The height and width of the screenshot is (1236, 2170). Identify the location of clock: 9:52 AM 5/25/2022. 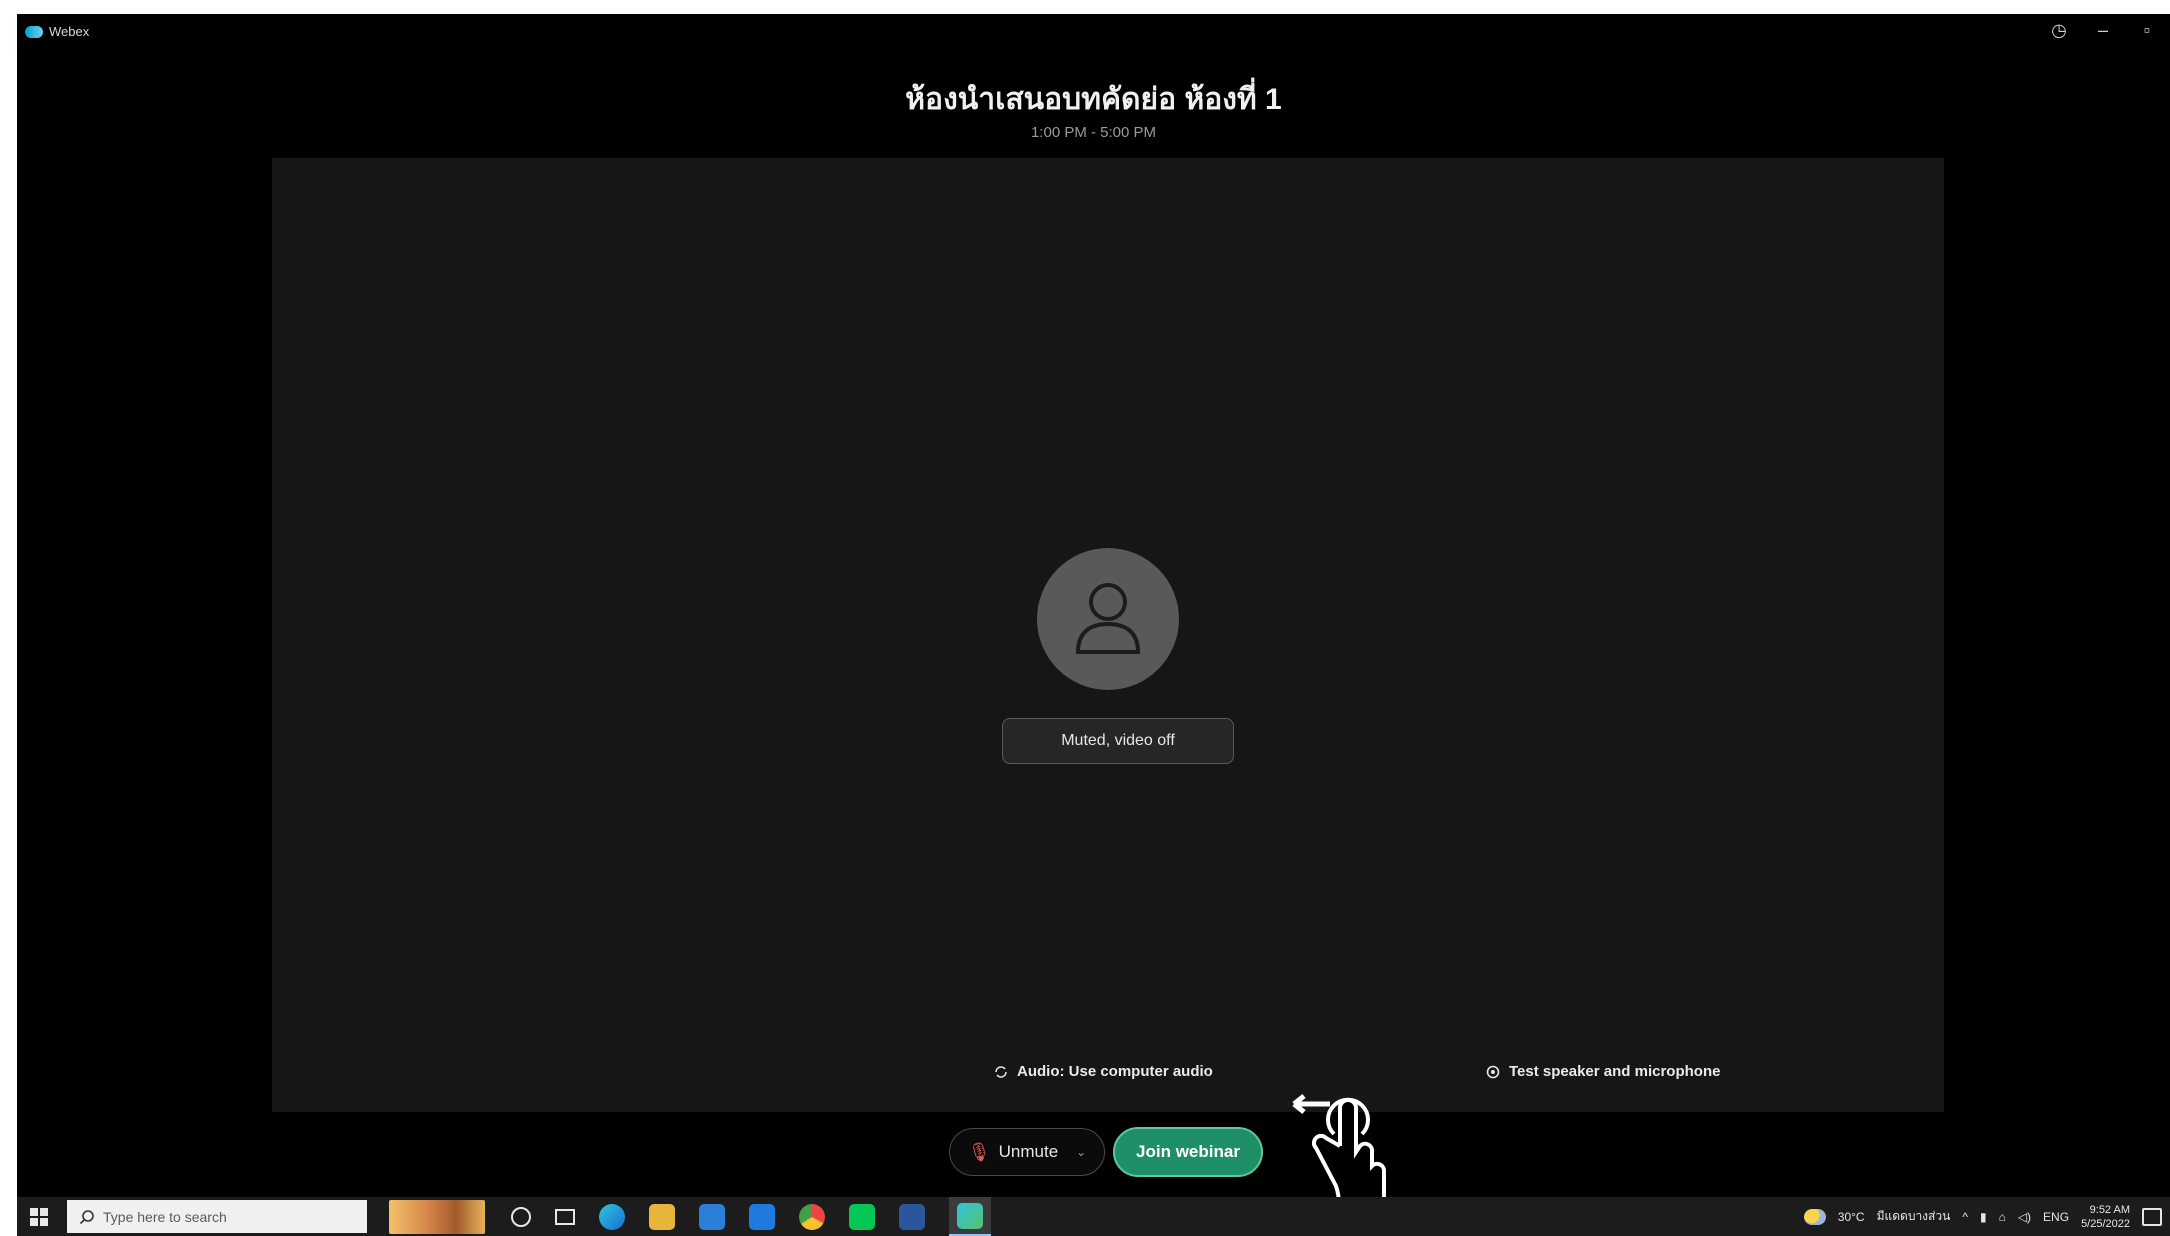
(2105, 1217).